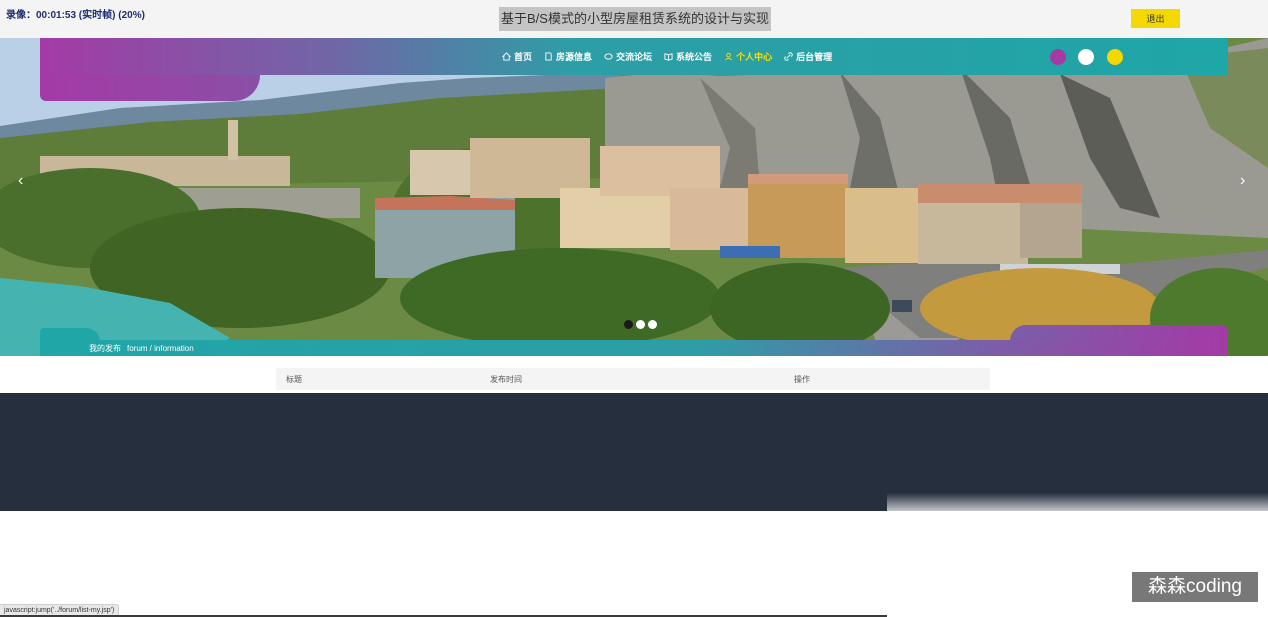 The image size is (1268, 617). What do you see at coordinates (523, 57) in the screenshot?
I see `nav-item-label: 首页` at bounding box center [523, 57].